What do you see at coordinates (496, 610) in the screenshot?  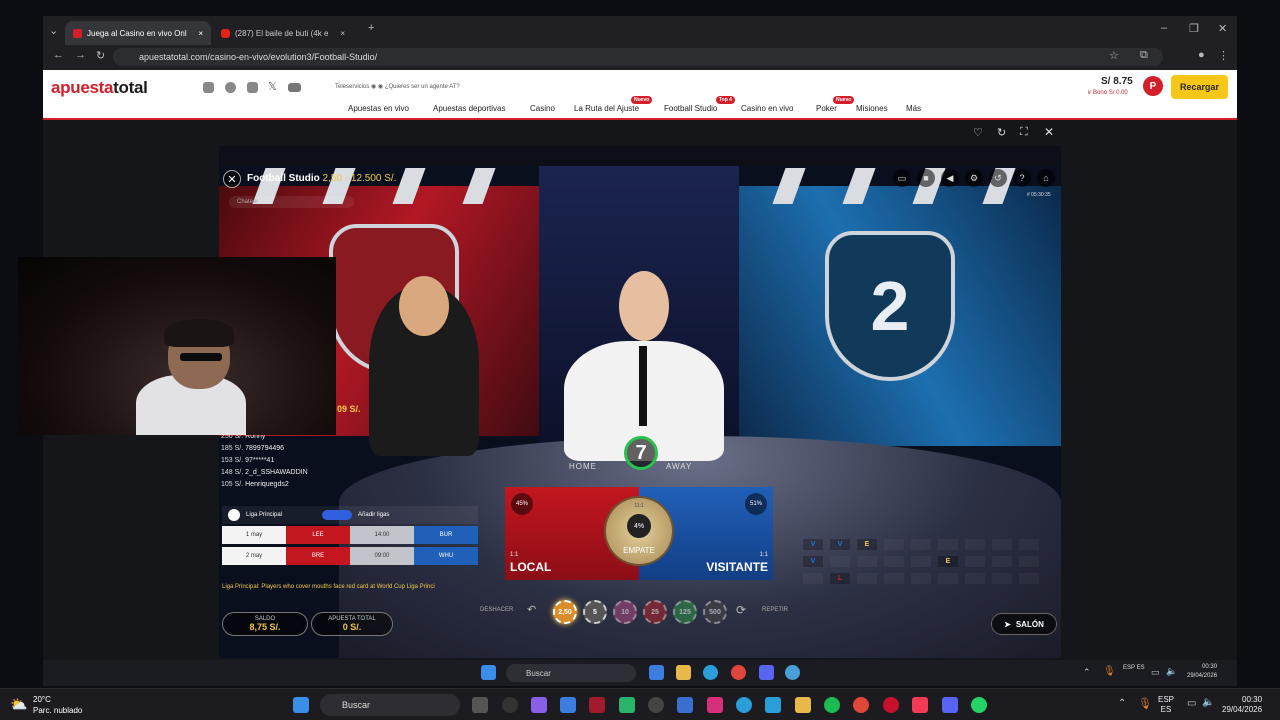 I see `undo-label: DESHACER` at bounding box center [496, 610].